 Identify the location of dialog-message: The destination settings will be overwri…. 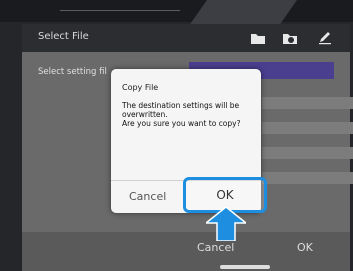
(181, 114).